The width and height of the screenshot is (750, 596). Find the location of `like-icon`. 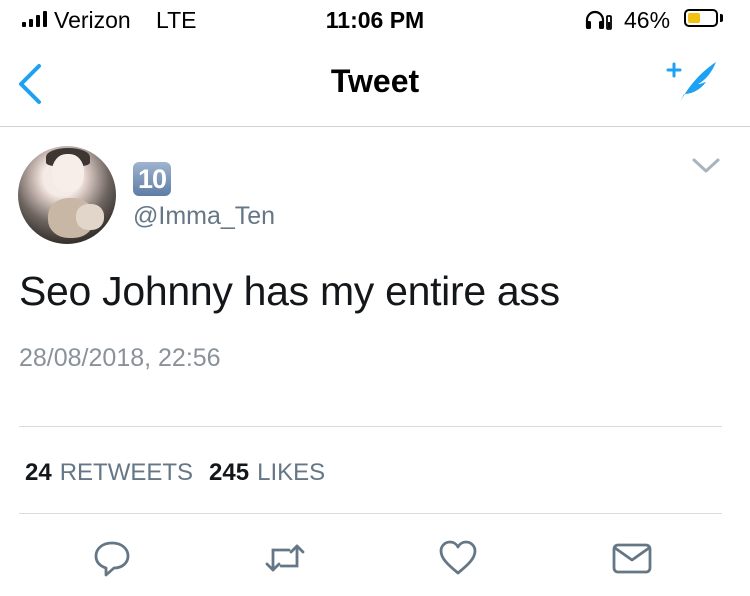

like-icon is located at coordinates (458, 557).